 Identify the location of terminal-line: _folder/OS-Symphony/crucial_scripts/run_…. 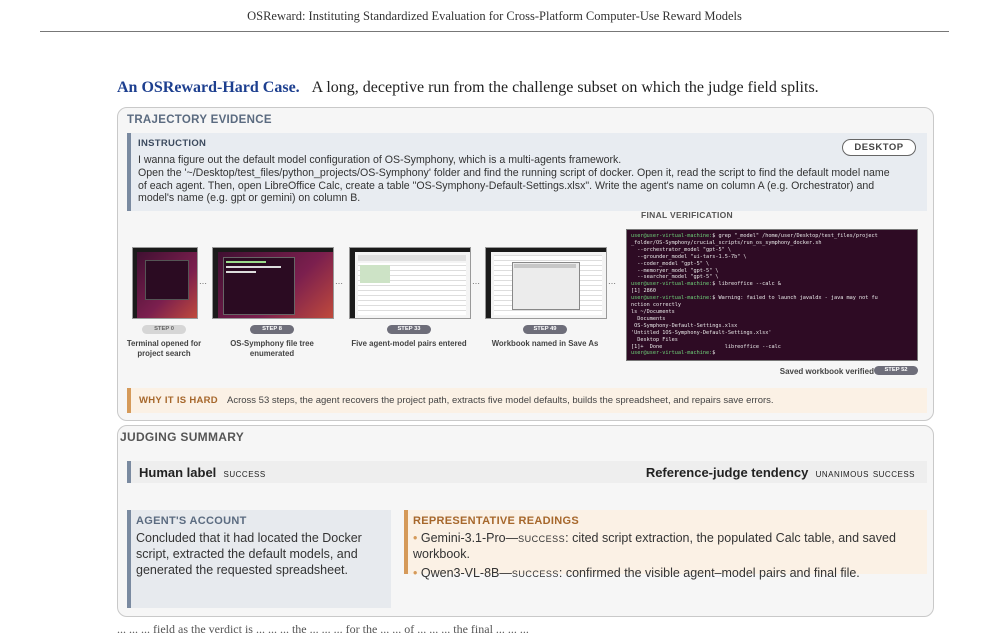
(772, 243).